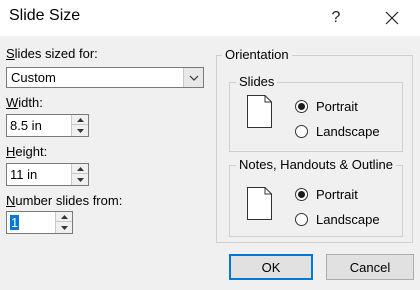  What do you see at coordinates (45, 15) in the screenshot?
I see `dialog-title: Slide Size` at bounding box center [45, 15].